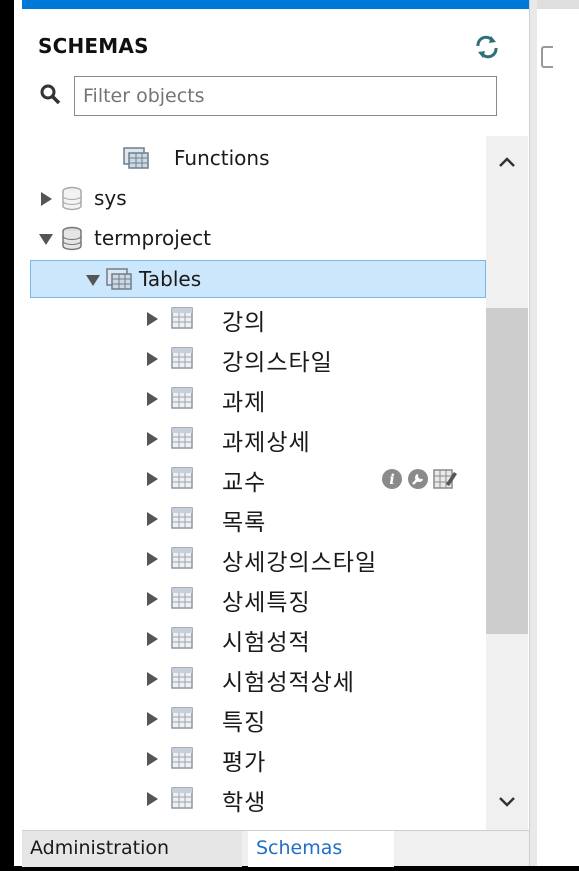  I want to click on tree-item-label: 학생, so click(244, 803).